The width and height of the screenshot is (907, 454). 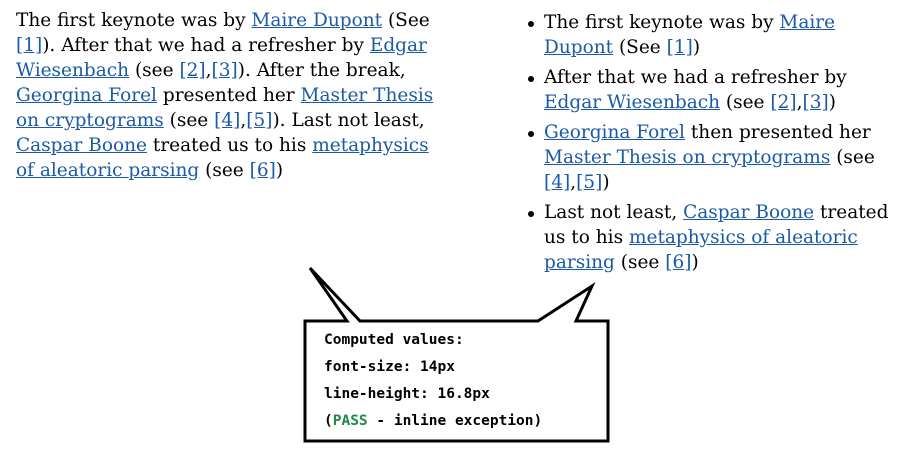 I want to click on callout-line: (PASS - inline exception), so click(x=433, y=421).